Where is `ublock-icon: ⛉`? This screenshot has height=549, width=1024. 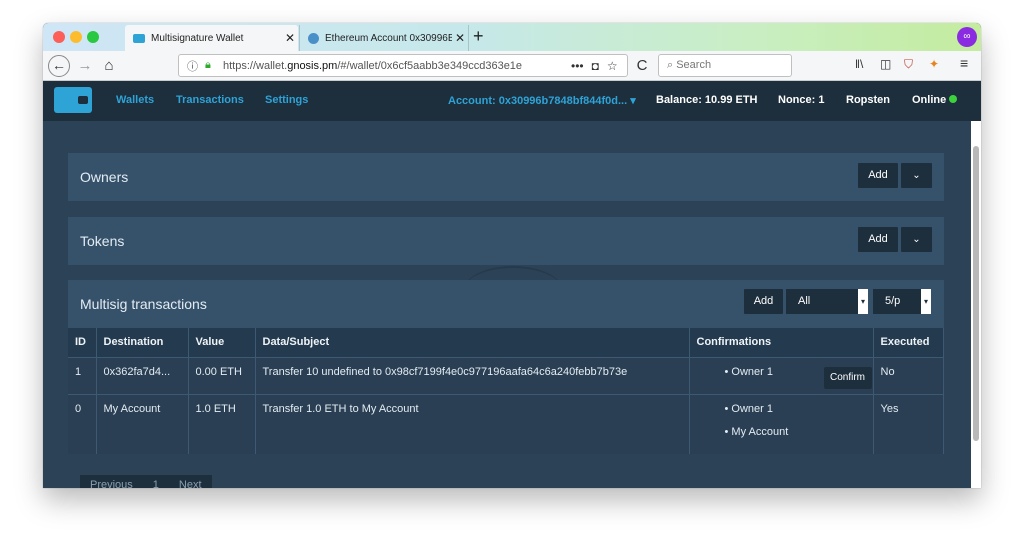
ublock-icon: ⛉ is located at coordinates (908, 64).